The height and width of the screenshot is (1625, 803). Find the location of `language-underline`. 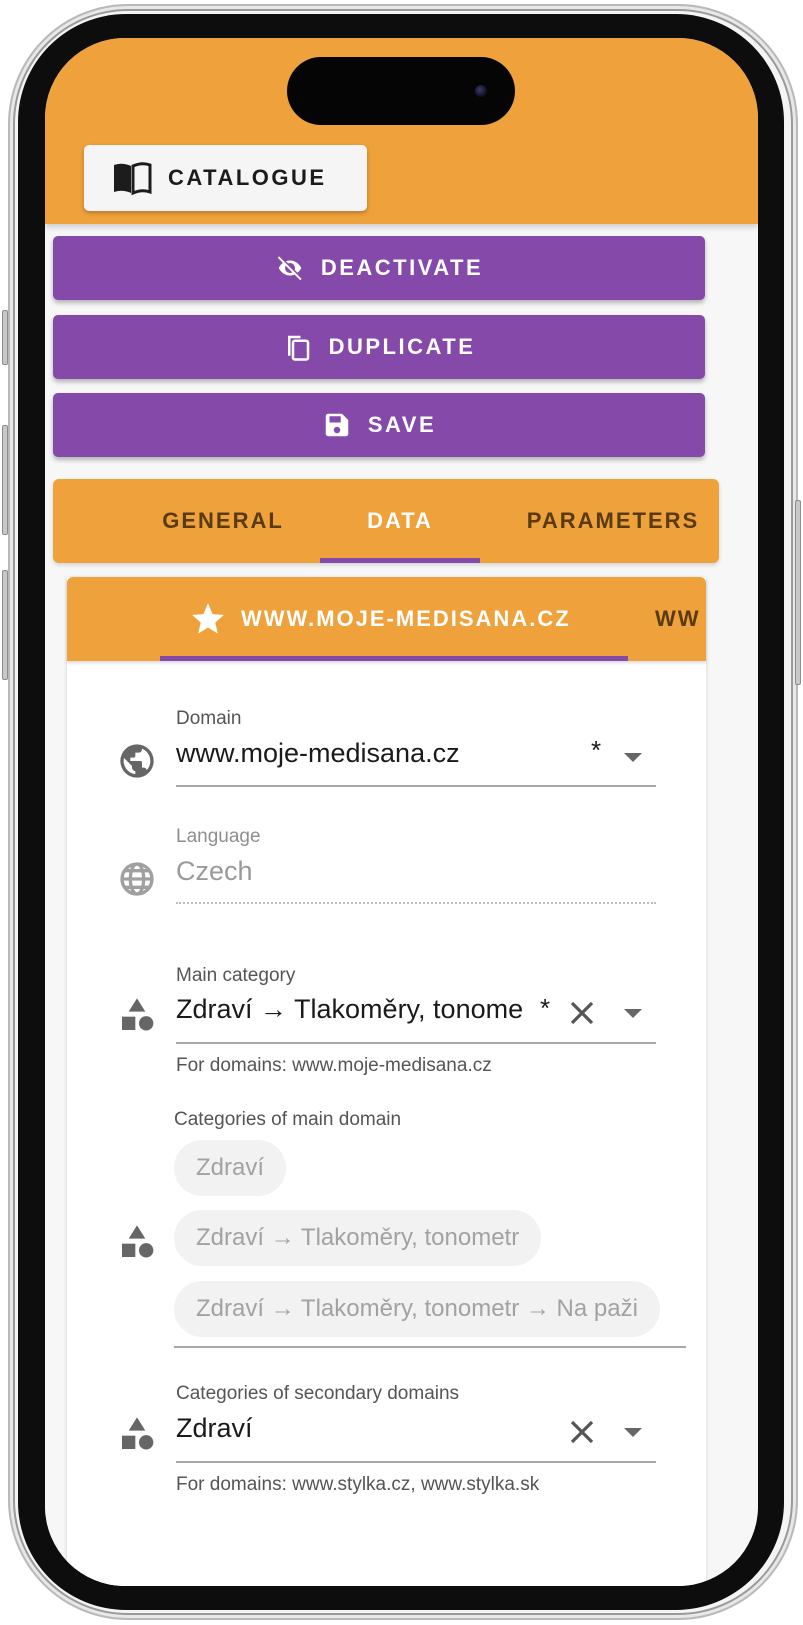

language-underline is located at coordinates (416, 903).